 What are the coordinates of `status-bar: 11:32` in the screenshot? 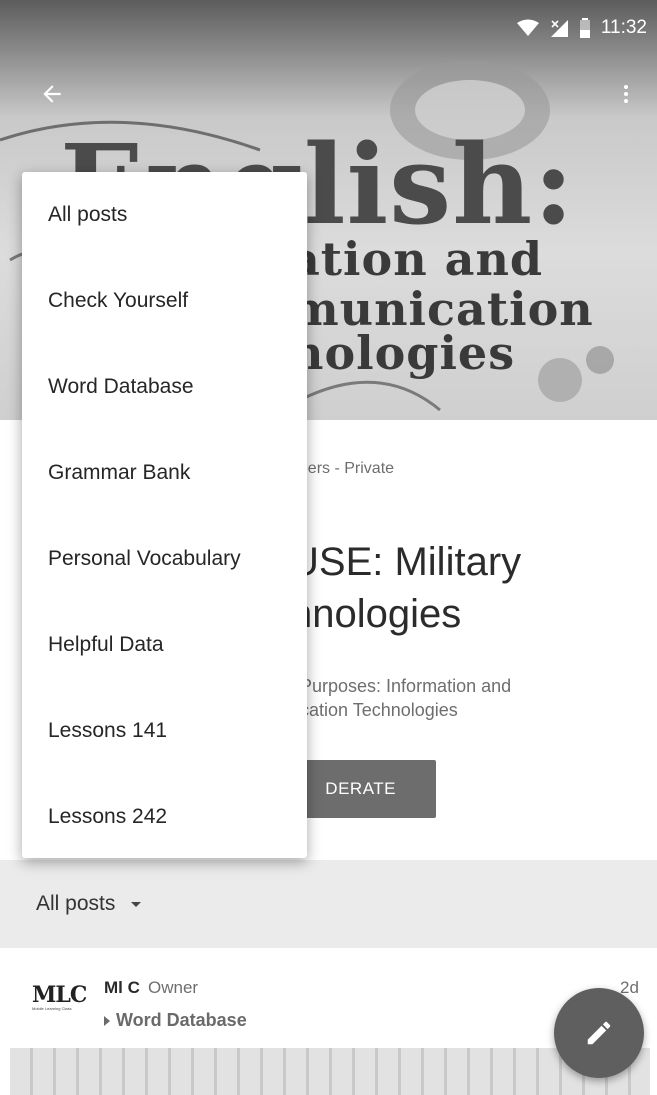 It's located at (328, 28).